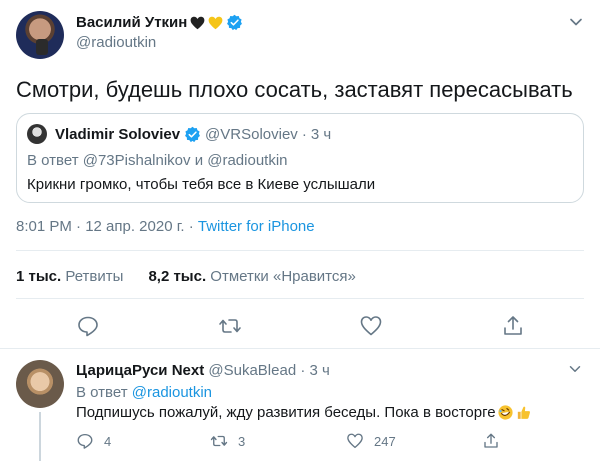 The width and height of the screenshot is (600, 461). What do you see at coordinates (39, 276) in the screenshot?
I see `retweets-count: 1 тыс.` at bounding box center [39, 276].